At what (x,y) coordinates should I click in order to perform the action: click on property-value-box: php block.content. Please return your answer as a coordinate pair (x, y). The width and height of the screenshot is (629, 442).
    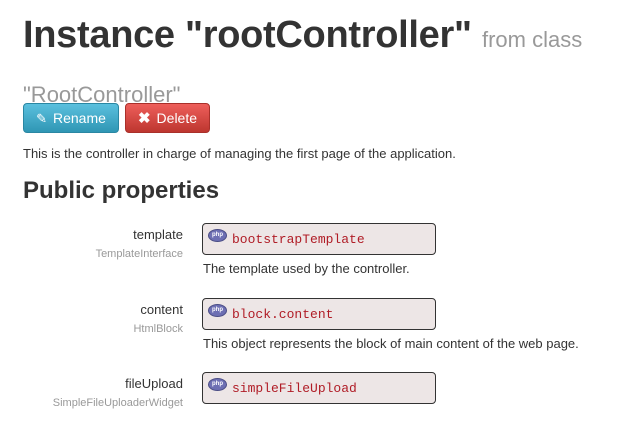
    Looking at the image, I should click on (319, 314).